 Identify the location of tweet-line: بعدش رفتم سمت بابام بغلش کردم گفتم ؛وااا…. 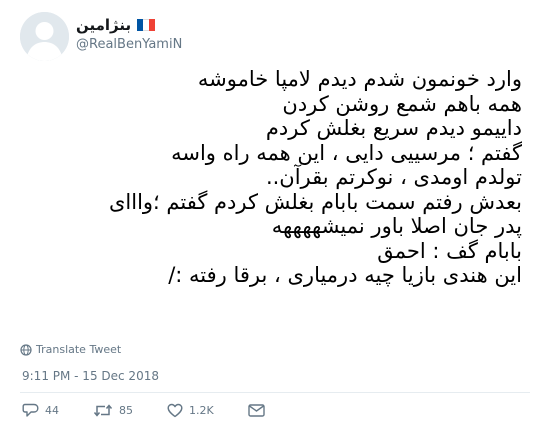
(315, 201).